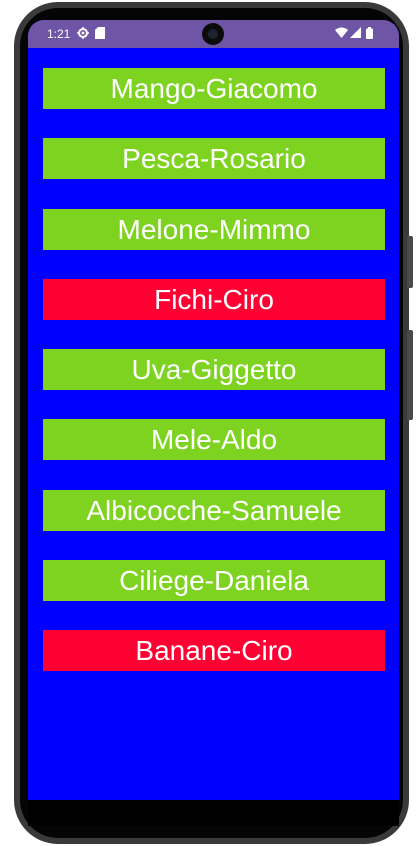 The width and height of the screenshot is (419, 846). What do you see at coordinates (83, 33) in the screenshot?
I see `settings-gear-icon` at bounding box center [83, 33].